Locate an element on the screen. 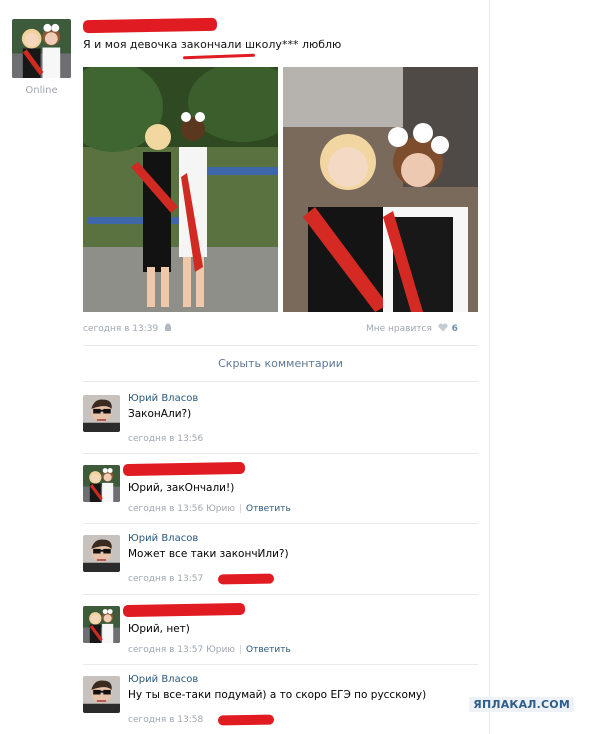  comment-time: сегодня в 13:58 is located at coordinates (165, 720).